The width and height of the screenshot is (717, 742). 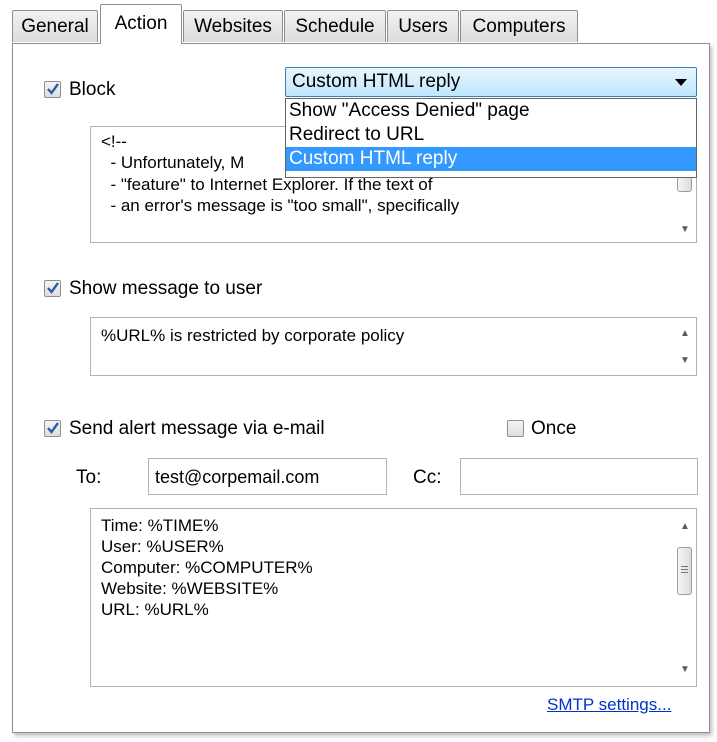 I want to click on cc-field, so click(x=579, y=476).